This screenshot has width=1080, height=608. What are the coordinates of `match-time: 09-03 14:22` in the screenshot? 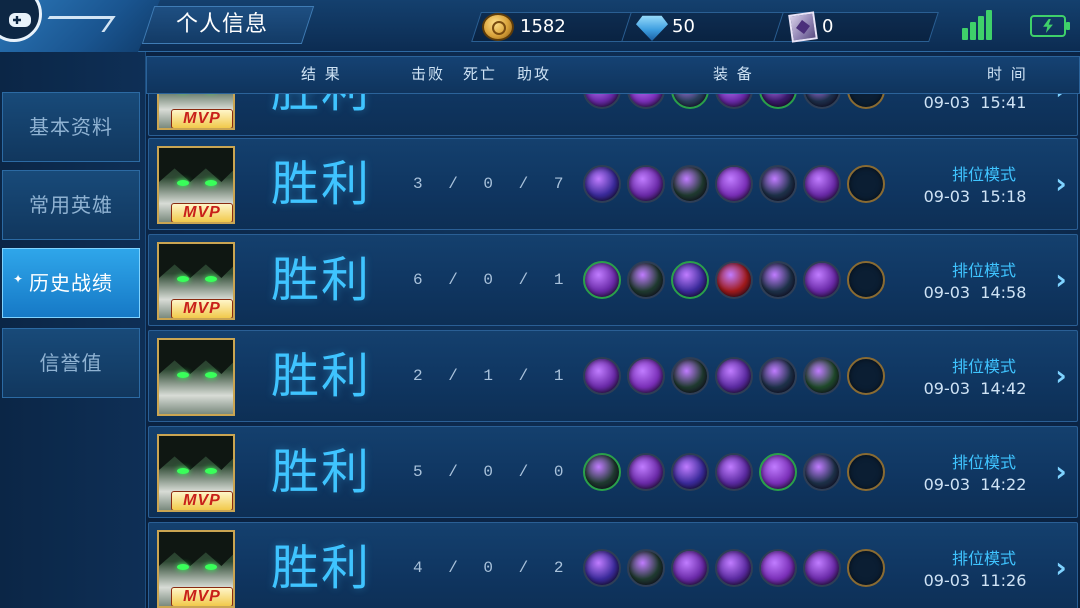 It's located at (975, 484).